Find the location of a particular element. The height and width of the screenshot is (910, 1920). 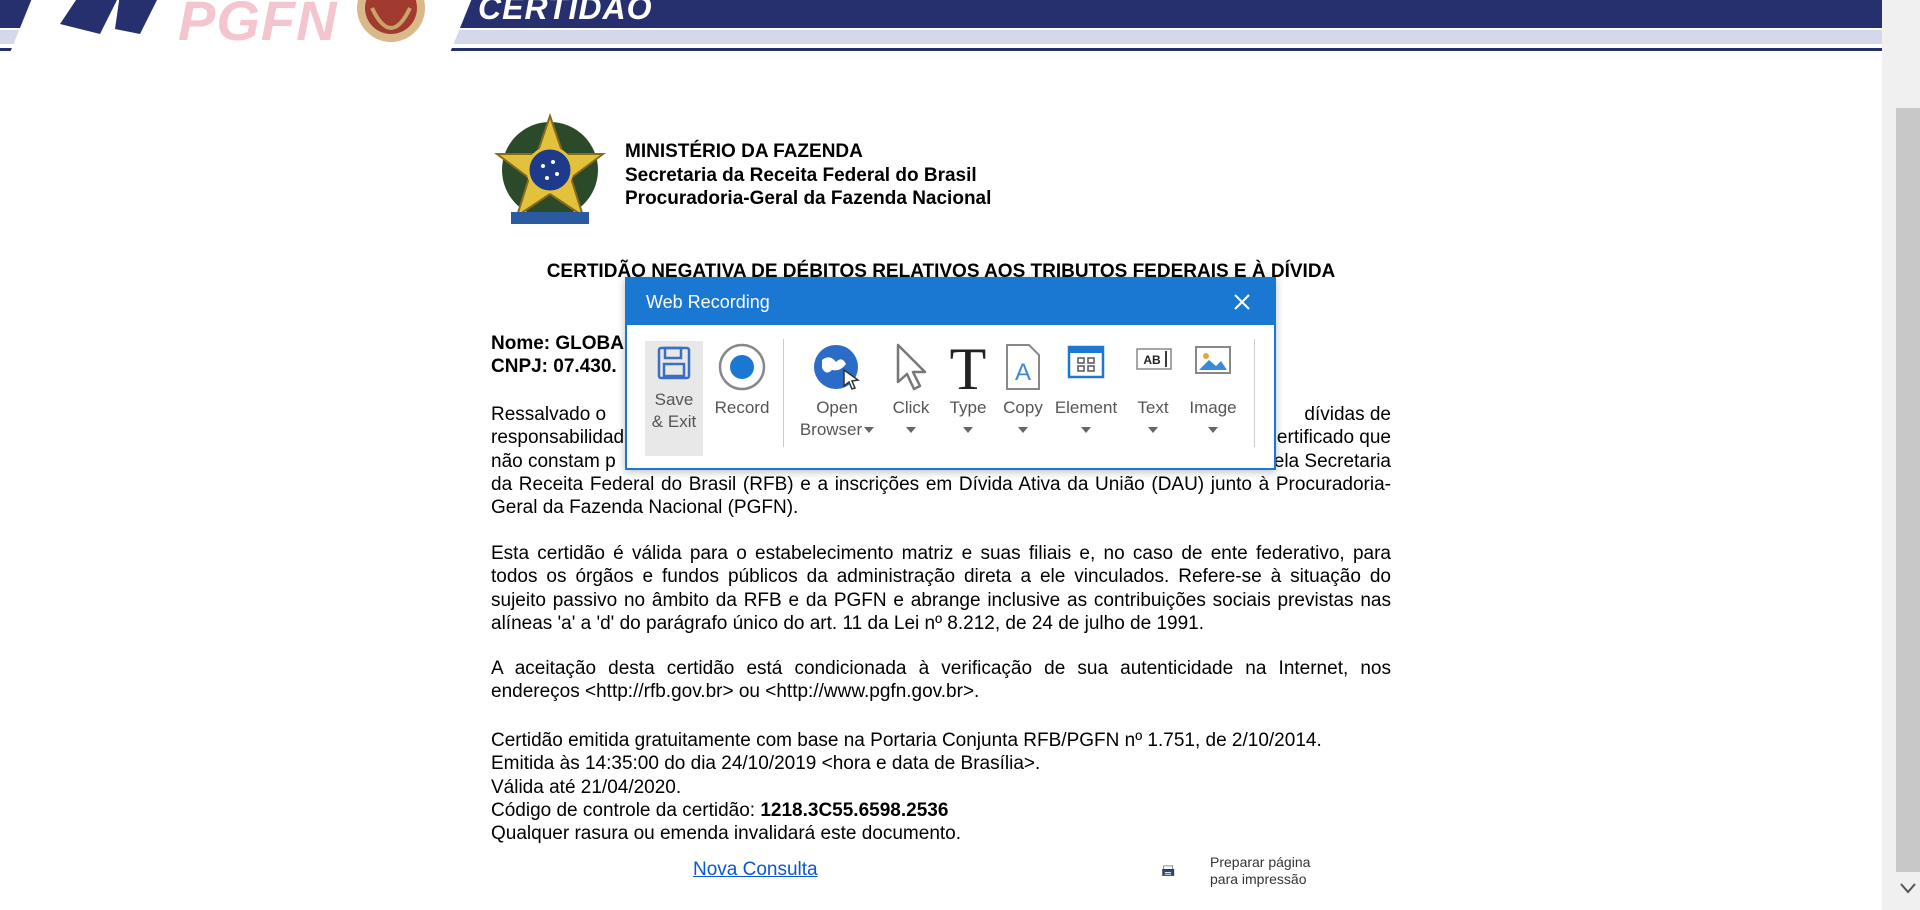

text-label: Text is located at coordinates (1153, 407).